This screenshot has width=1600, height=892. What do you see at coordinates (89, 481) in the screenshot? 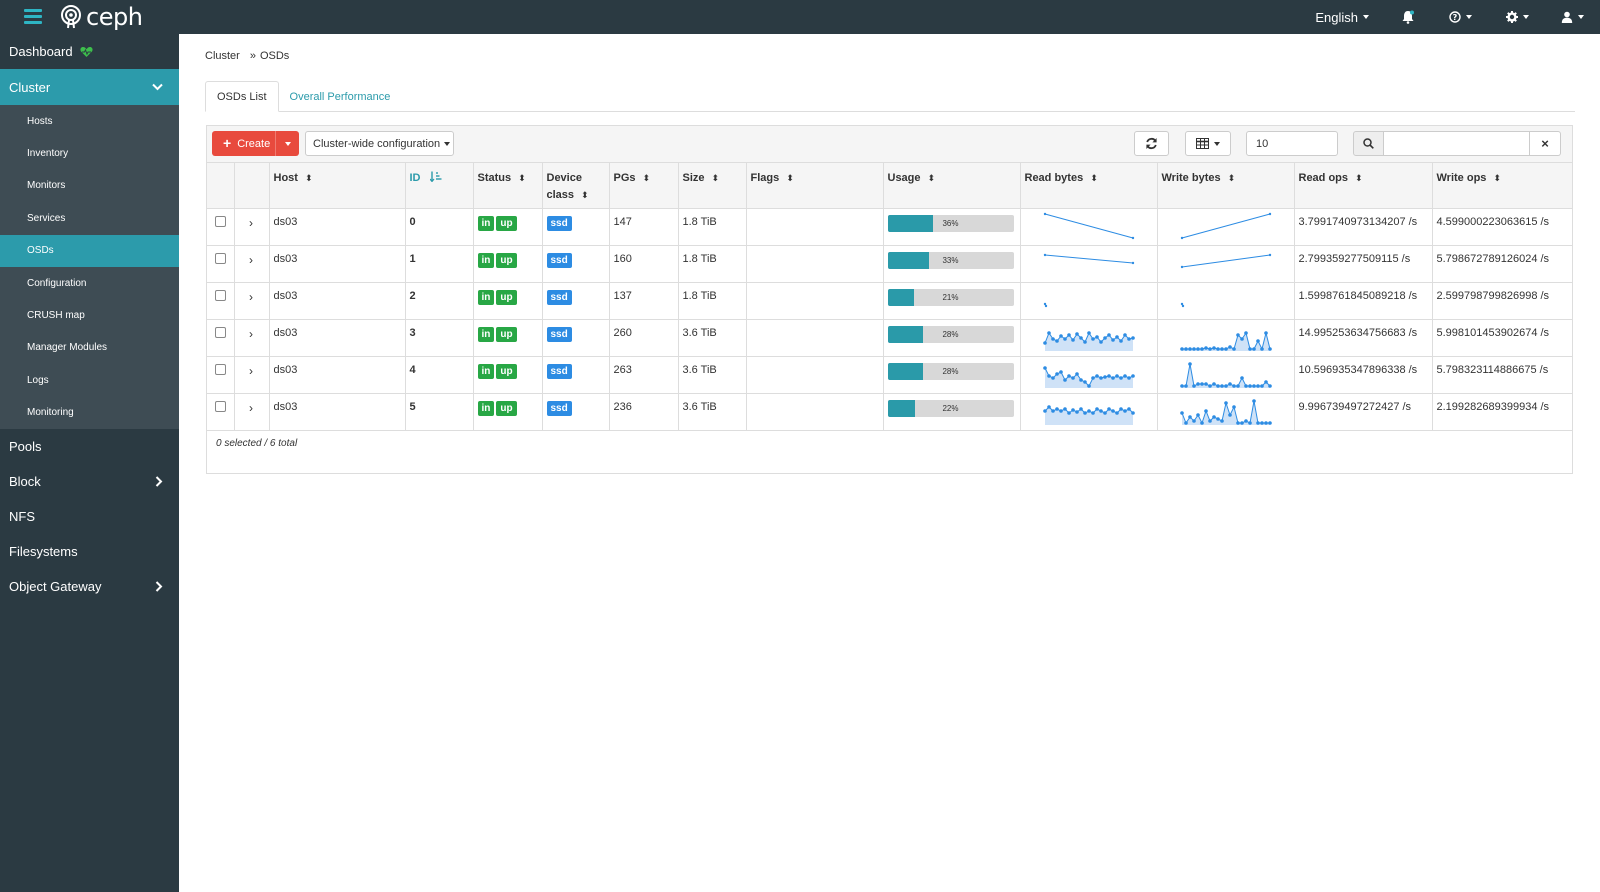
I see `sidebar-item-block: Block` at bounding box center [89, 481].